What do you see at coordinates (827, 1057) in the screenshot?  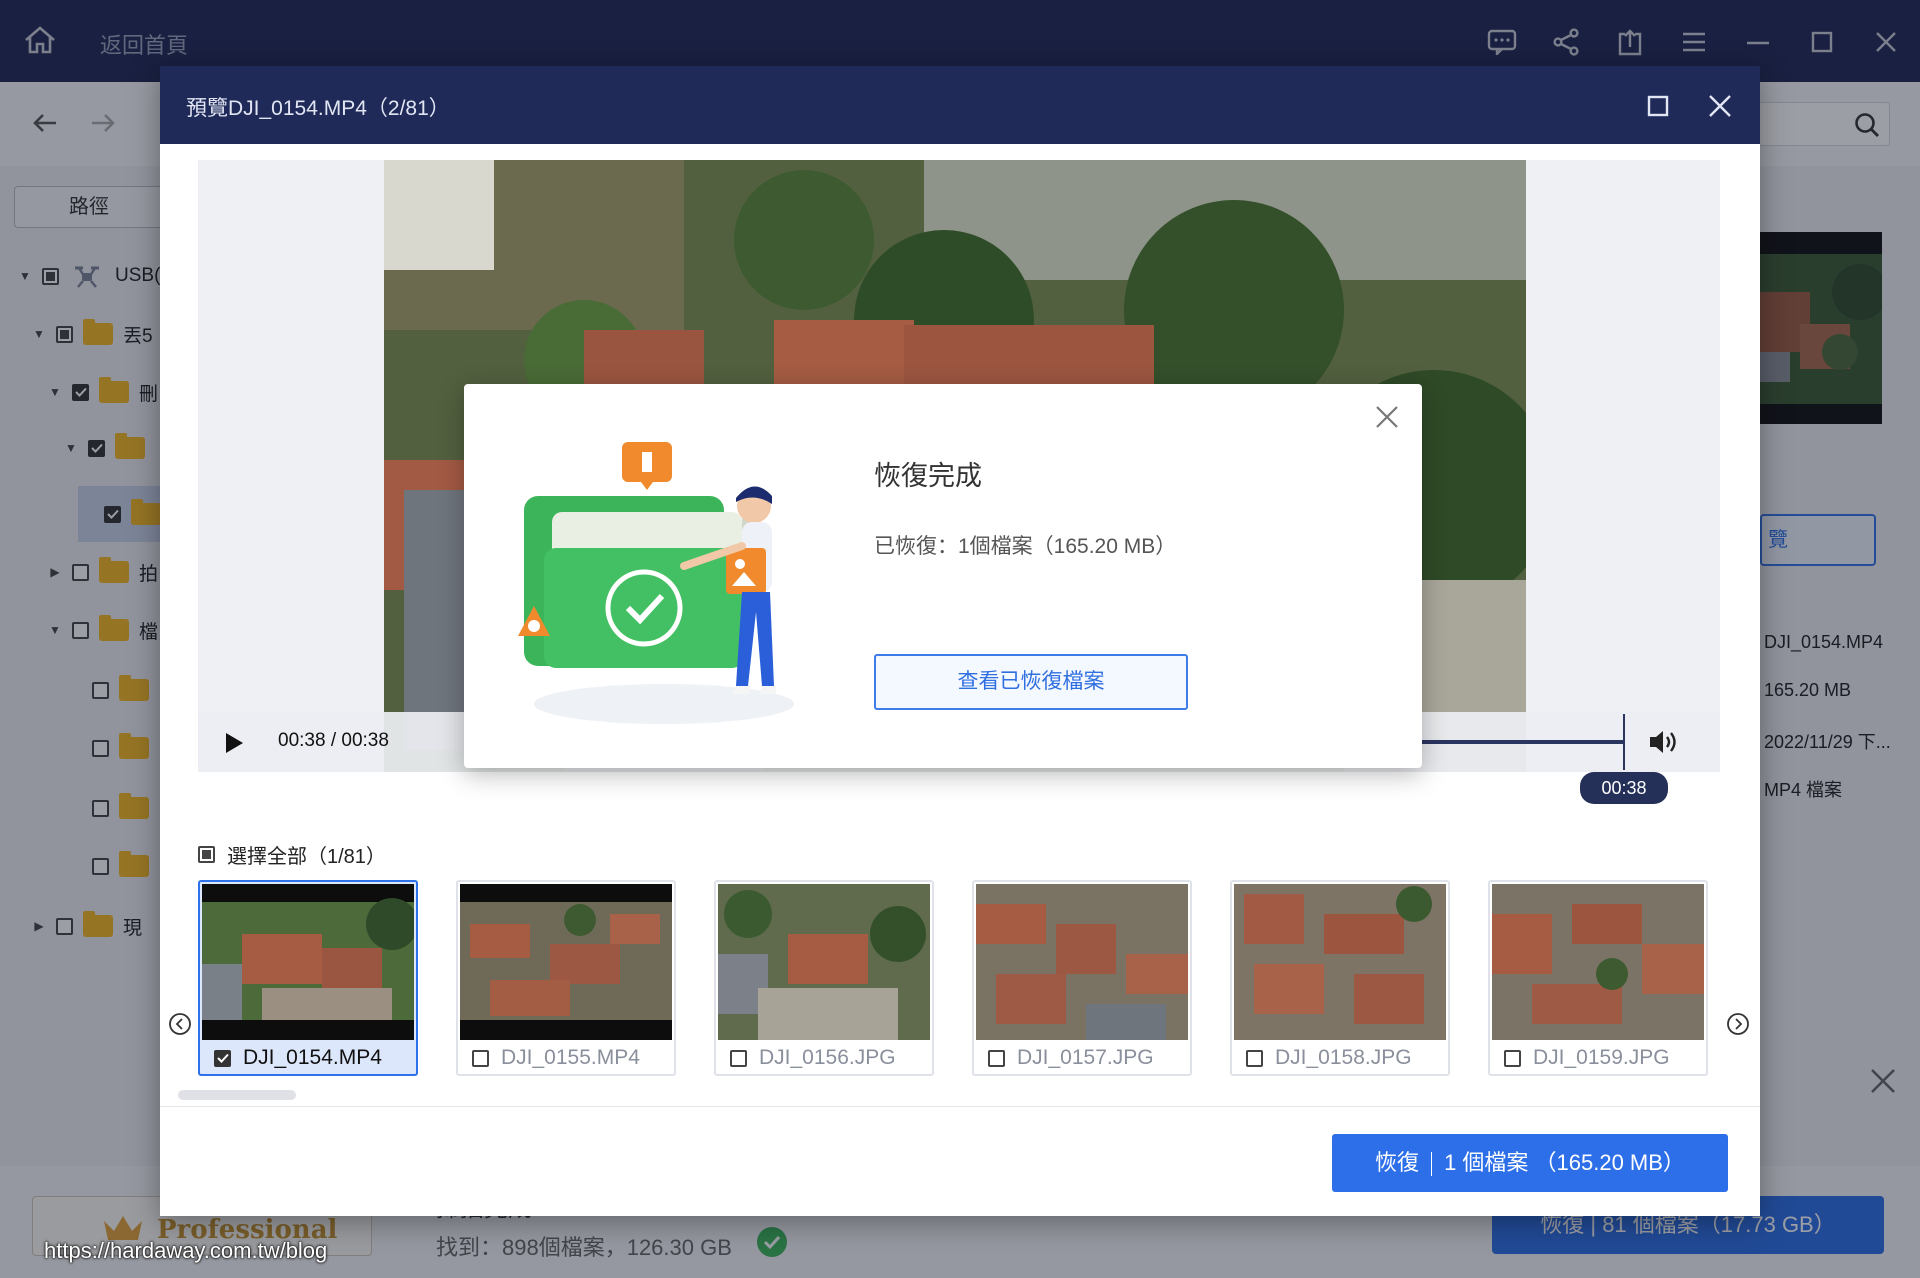 I see `file-name: DJI_0156.JPG` at bounding box center [827, 1057].